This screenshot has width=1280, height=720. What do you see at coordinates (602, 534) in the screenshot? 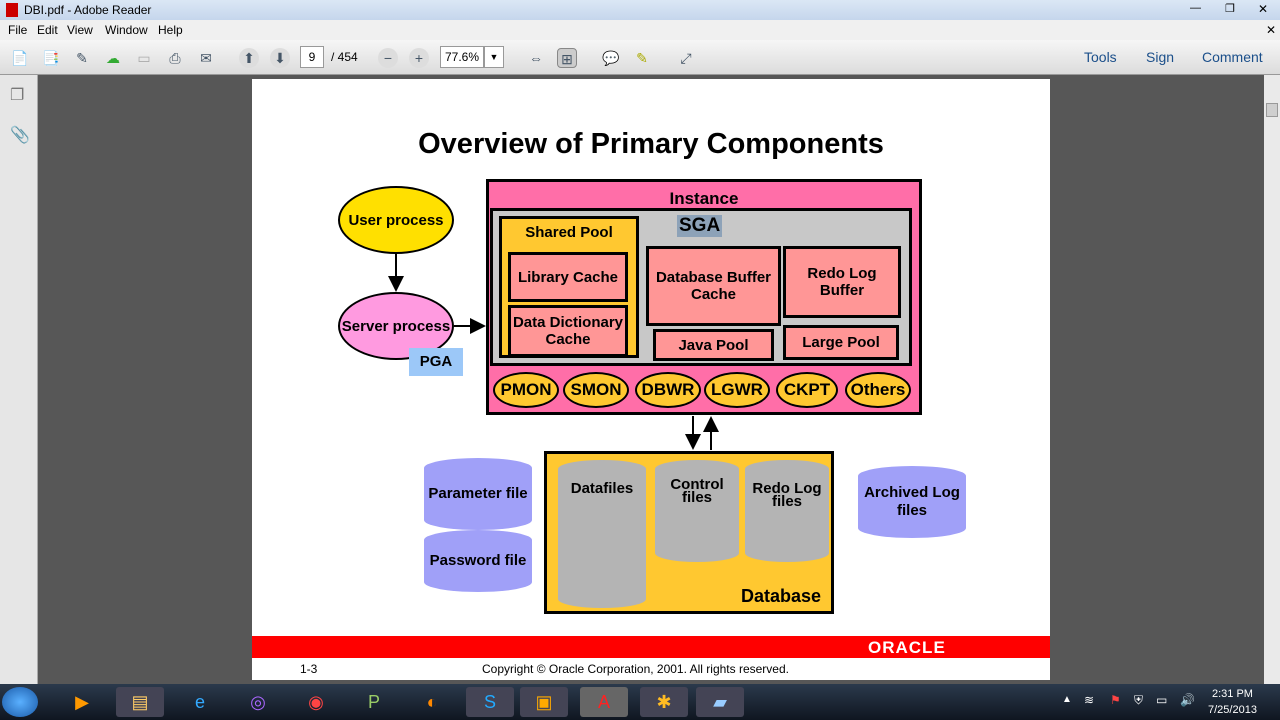
I see `datafiles-cylinder: Datafiles` at bounding box center [602, 534].